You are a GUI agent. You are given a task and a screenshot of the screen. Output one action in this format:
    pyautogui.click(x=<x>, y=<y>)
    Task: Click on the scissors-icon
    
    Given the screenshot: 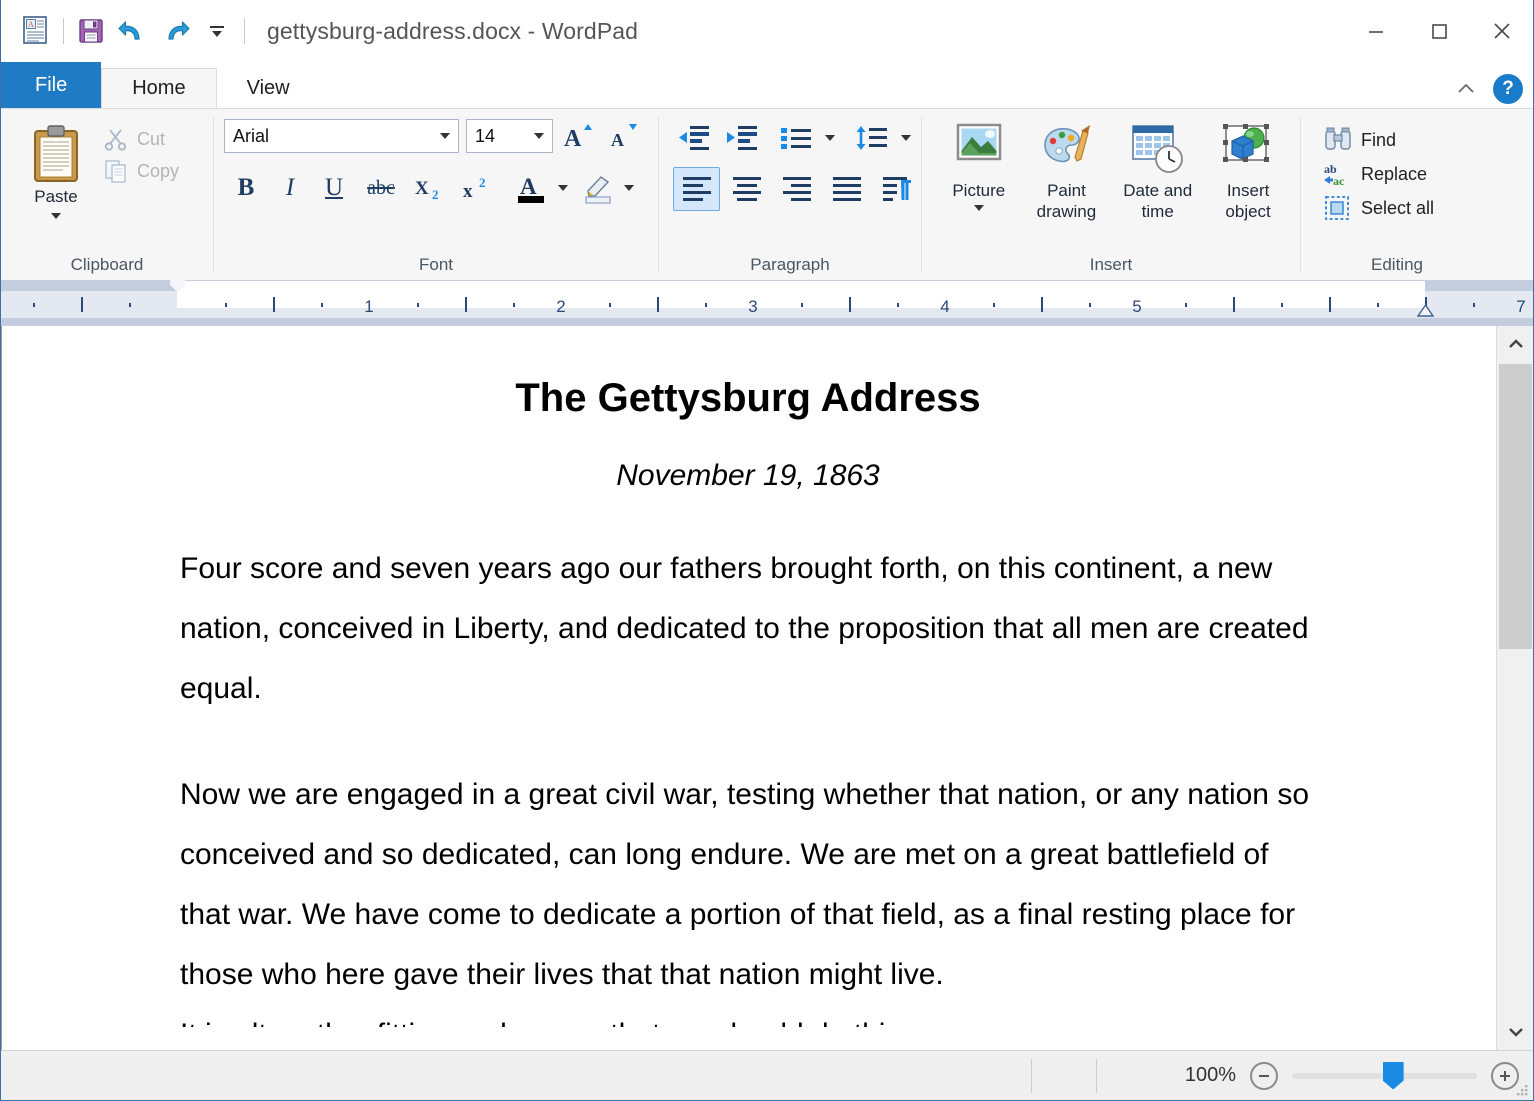 What is the action you would take?
    pyautogui.click(x=115, y=140)
    